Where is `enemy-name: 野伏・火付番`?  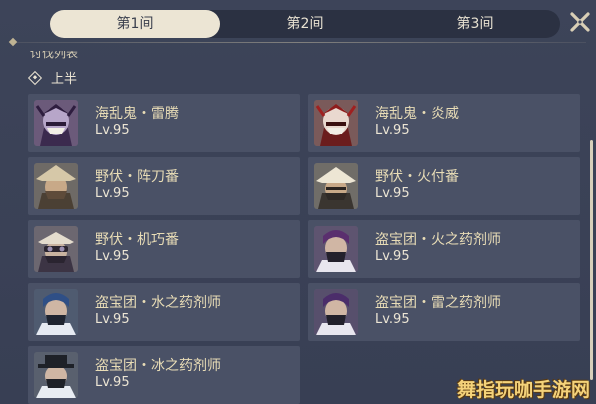
enemy-name: 野伏・火付番 is located at coordinates (417, 177).